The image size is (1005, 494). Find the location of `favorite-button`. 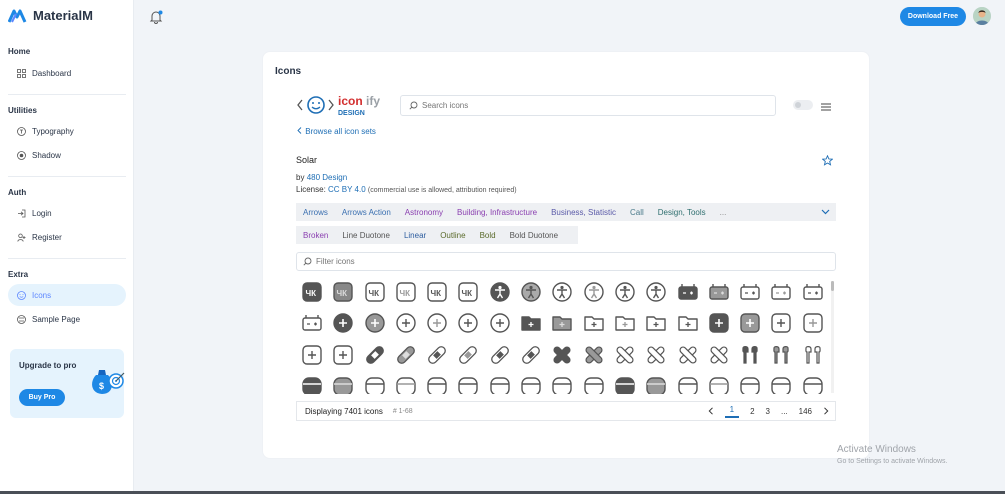

favorite-button is located at coordinates (827, 162).